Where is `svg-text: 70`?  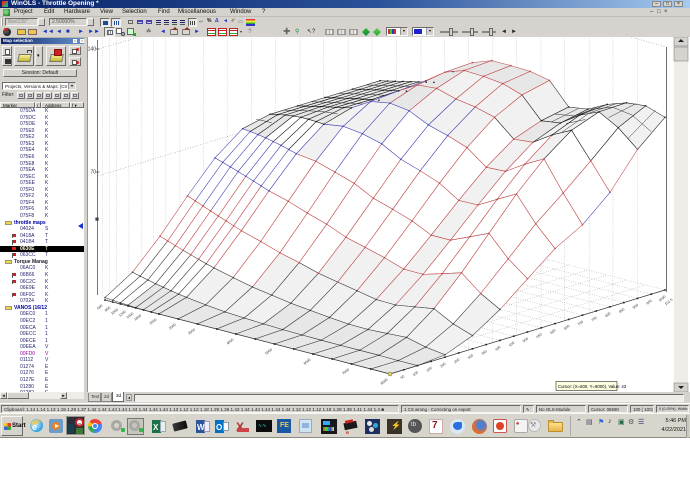
svg-text: 70 is located at coordinates (93, 173).